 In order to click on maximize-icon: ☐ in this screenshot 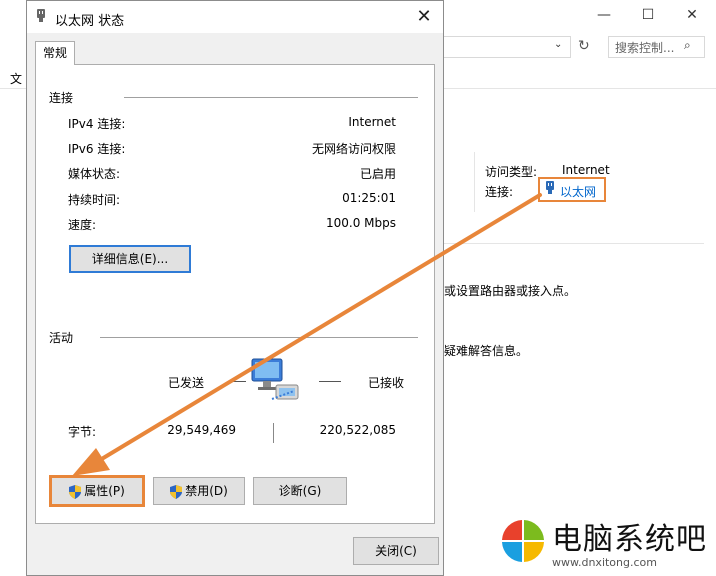, I will do `click(648, 15)`.